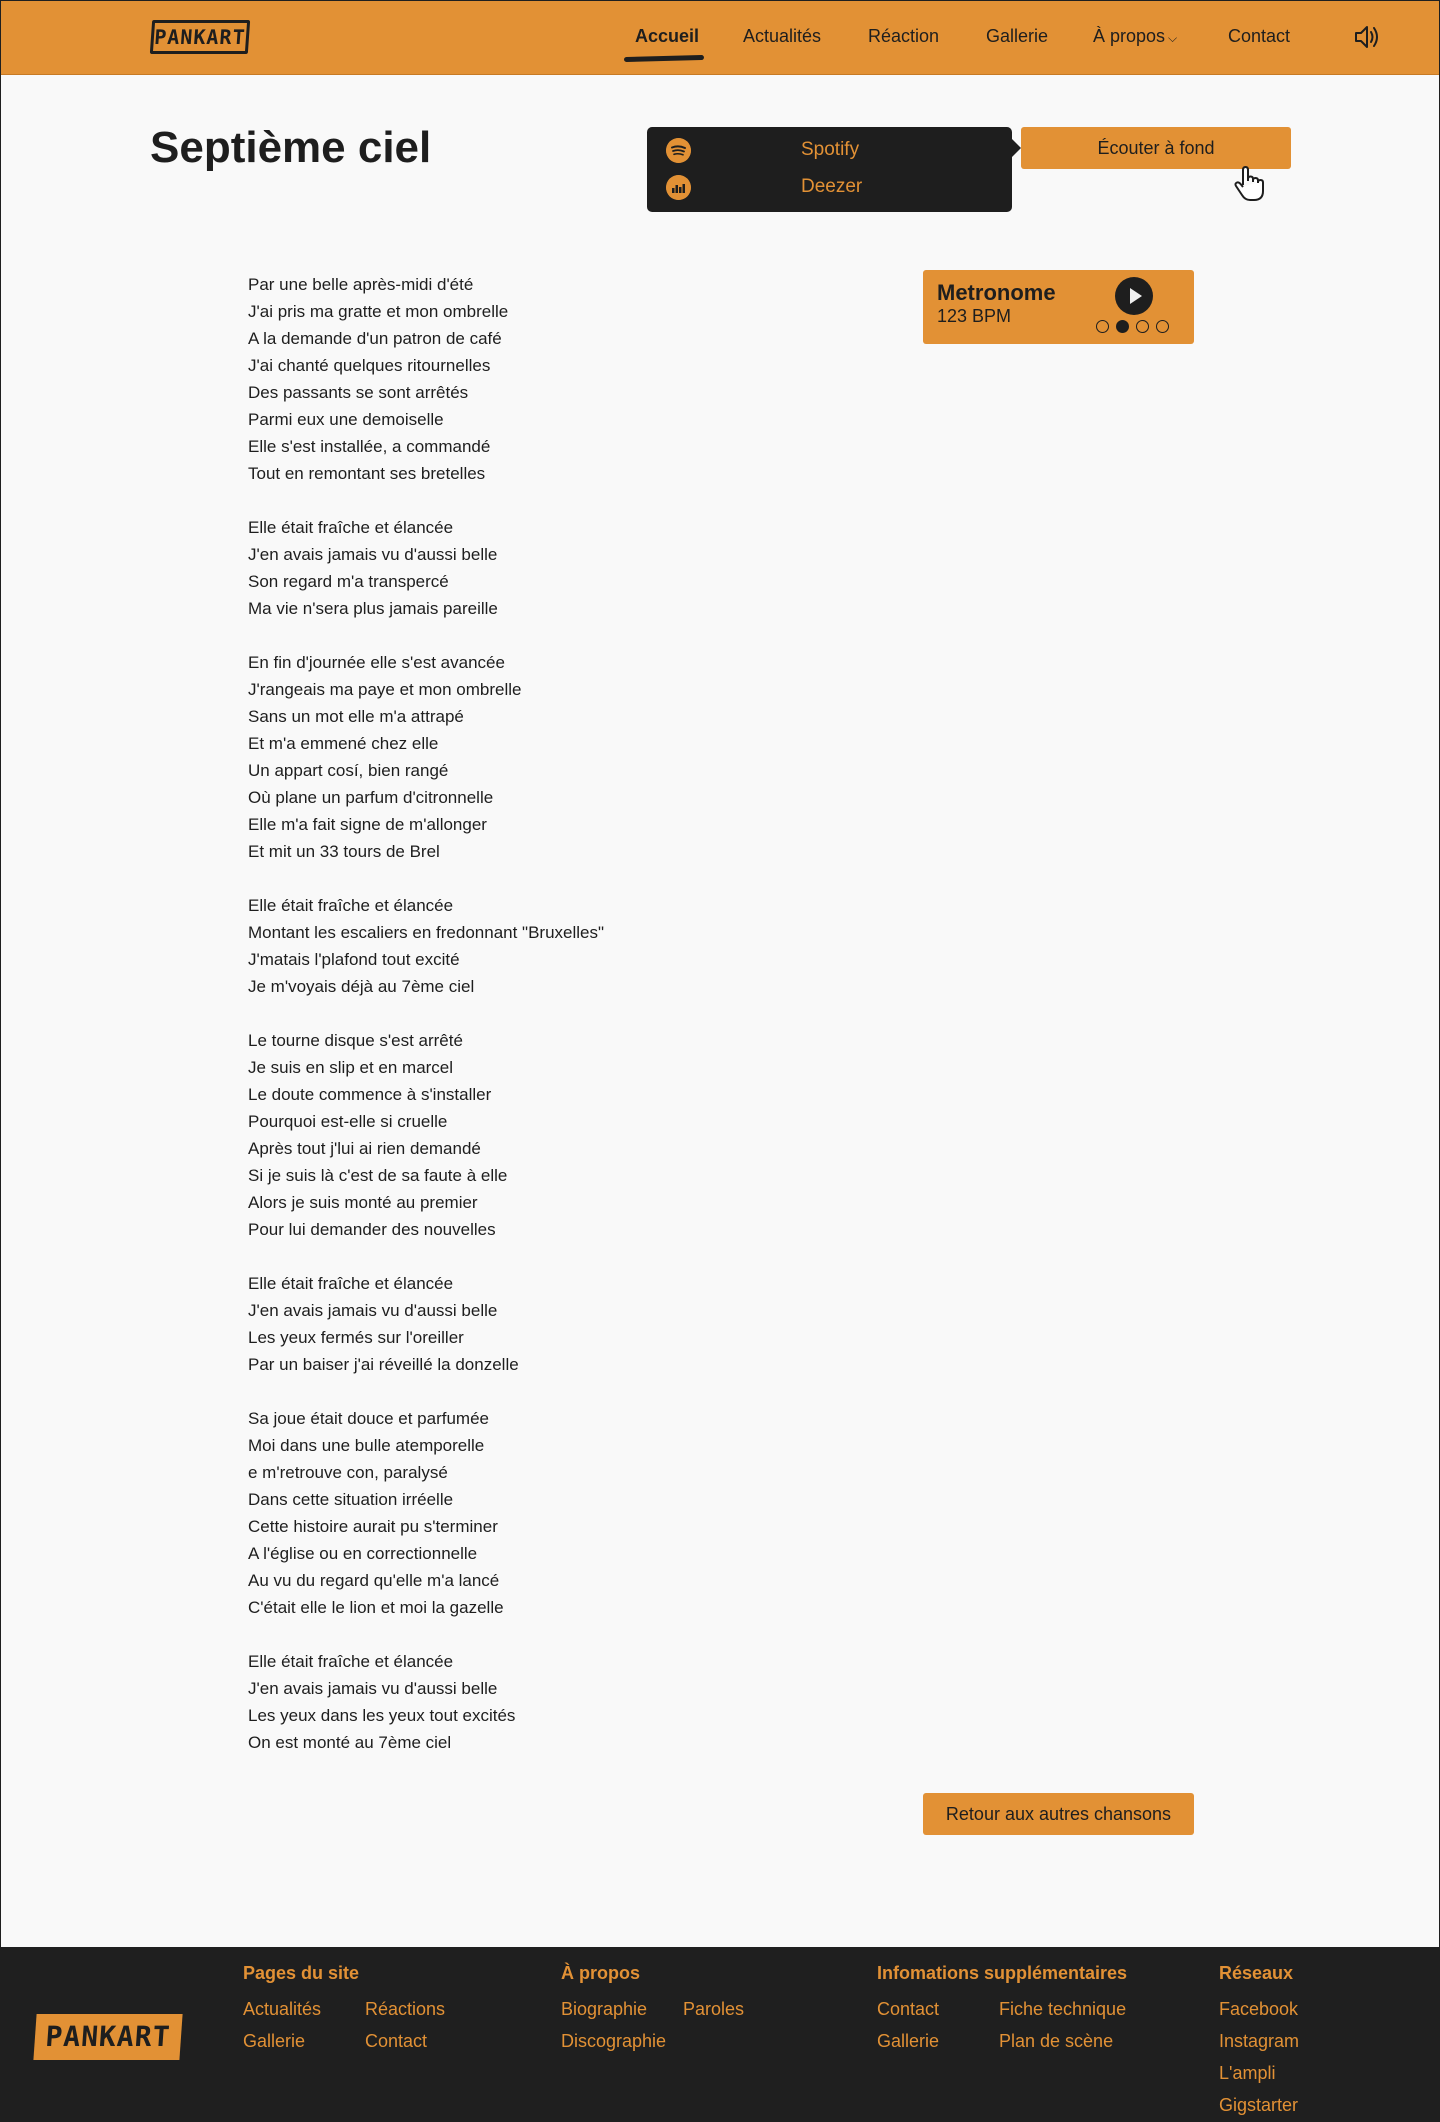 The image size is (1440, 2122). Describe the element at coordinates (382, 1715) in the screenshot. I see `lyrics-line: Les yeux dans les yeux tout excités` at that location.